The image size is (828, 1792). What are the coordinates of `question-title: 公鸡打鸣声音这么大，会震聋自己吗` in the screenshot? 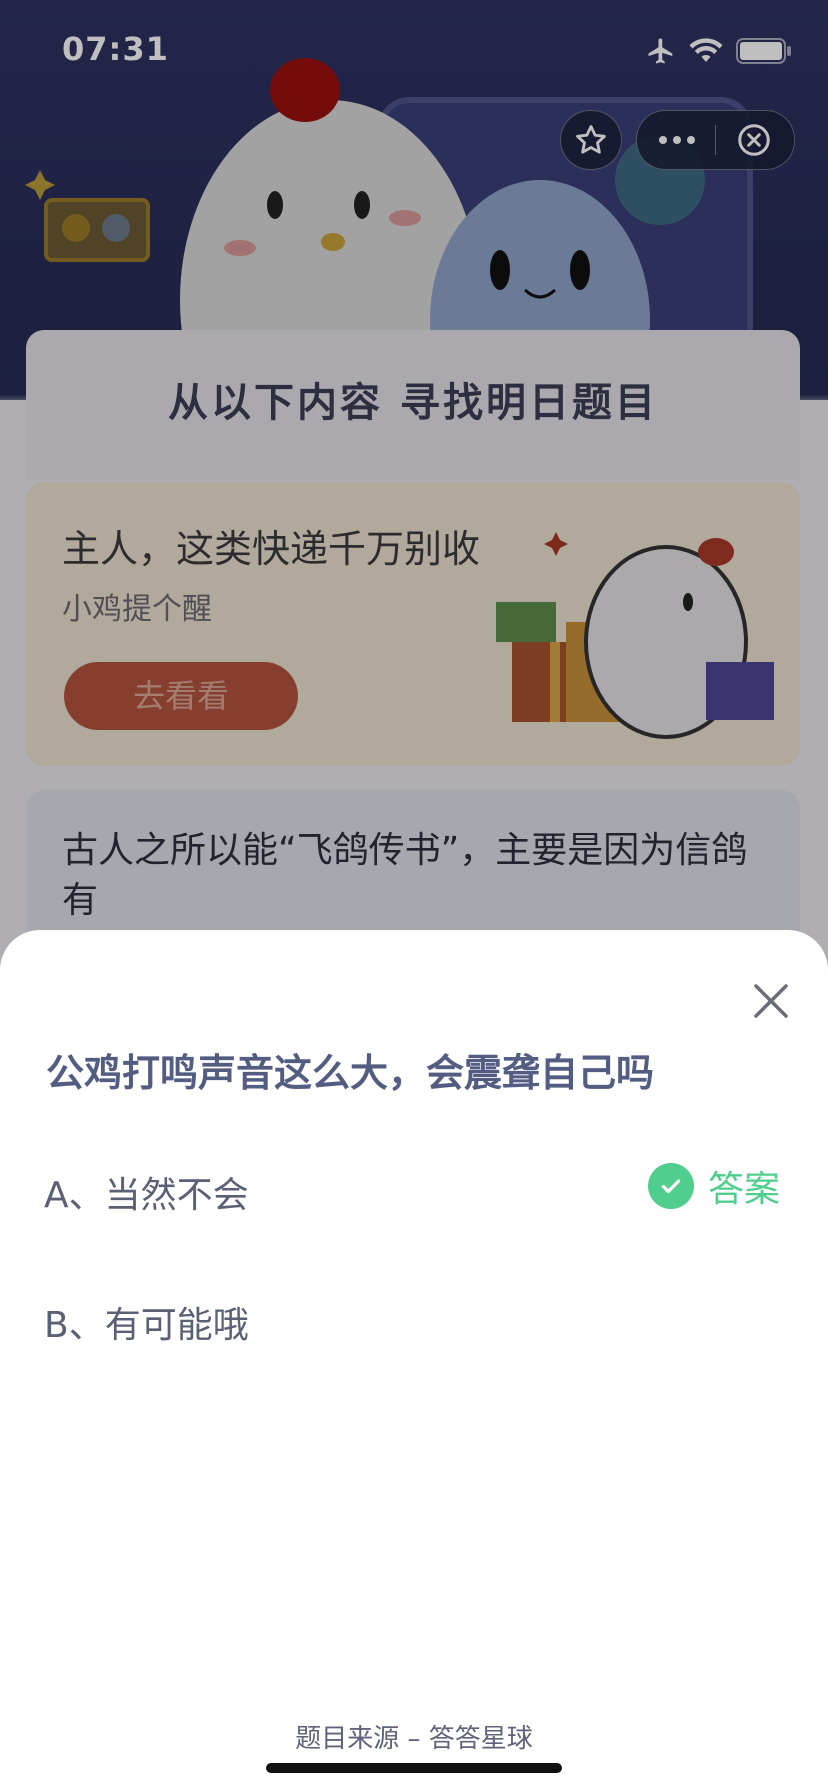 It's located at (350, 1073).